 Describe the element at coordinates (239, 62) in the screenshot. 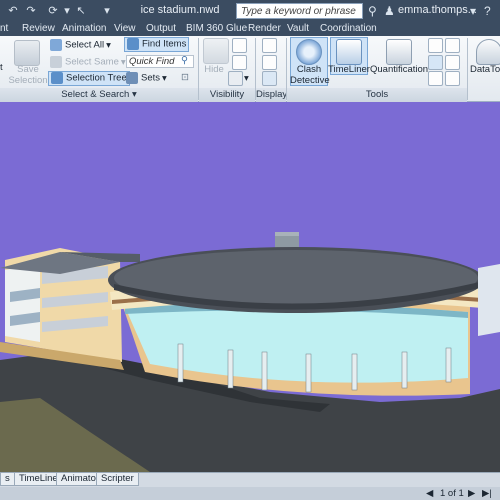

I see `hide-unselected-icon` at that location.